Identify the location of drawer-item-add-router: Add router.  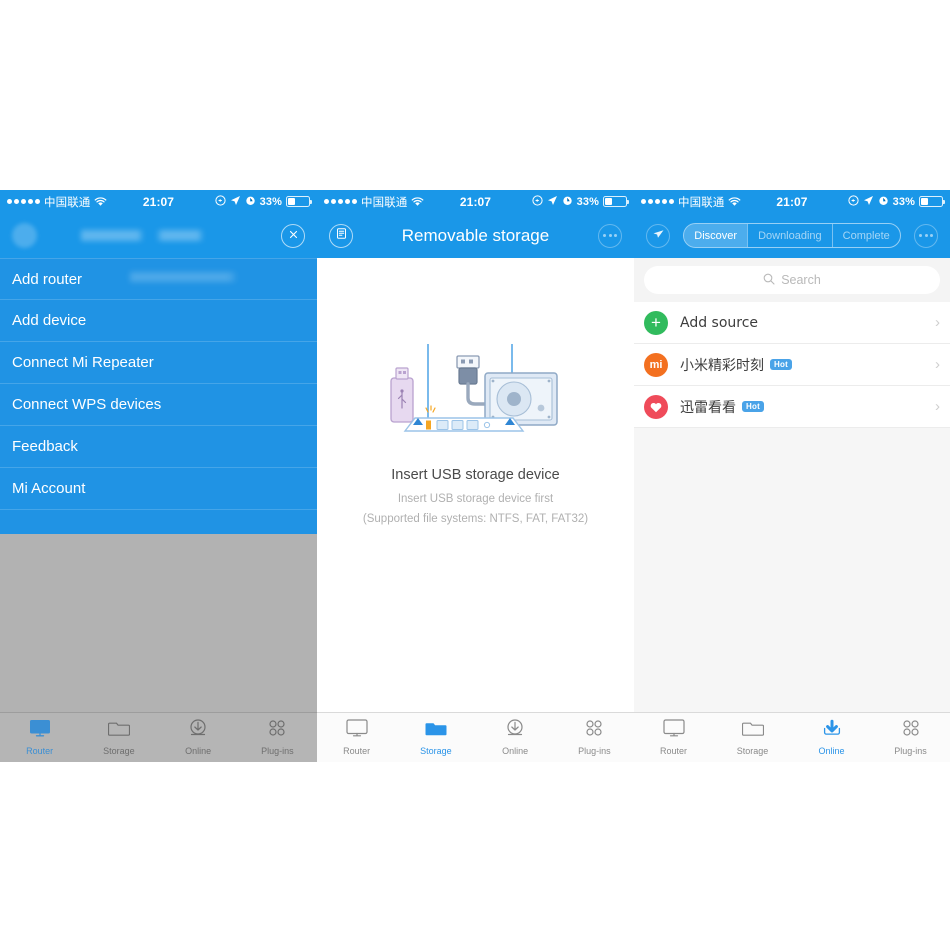
(158, 279).